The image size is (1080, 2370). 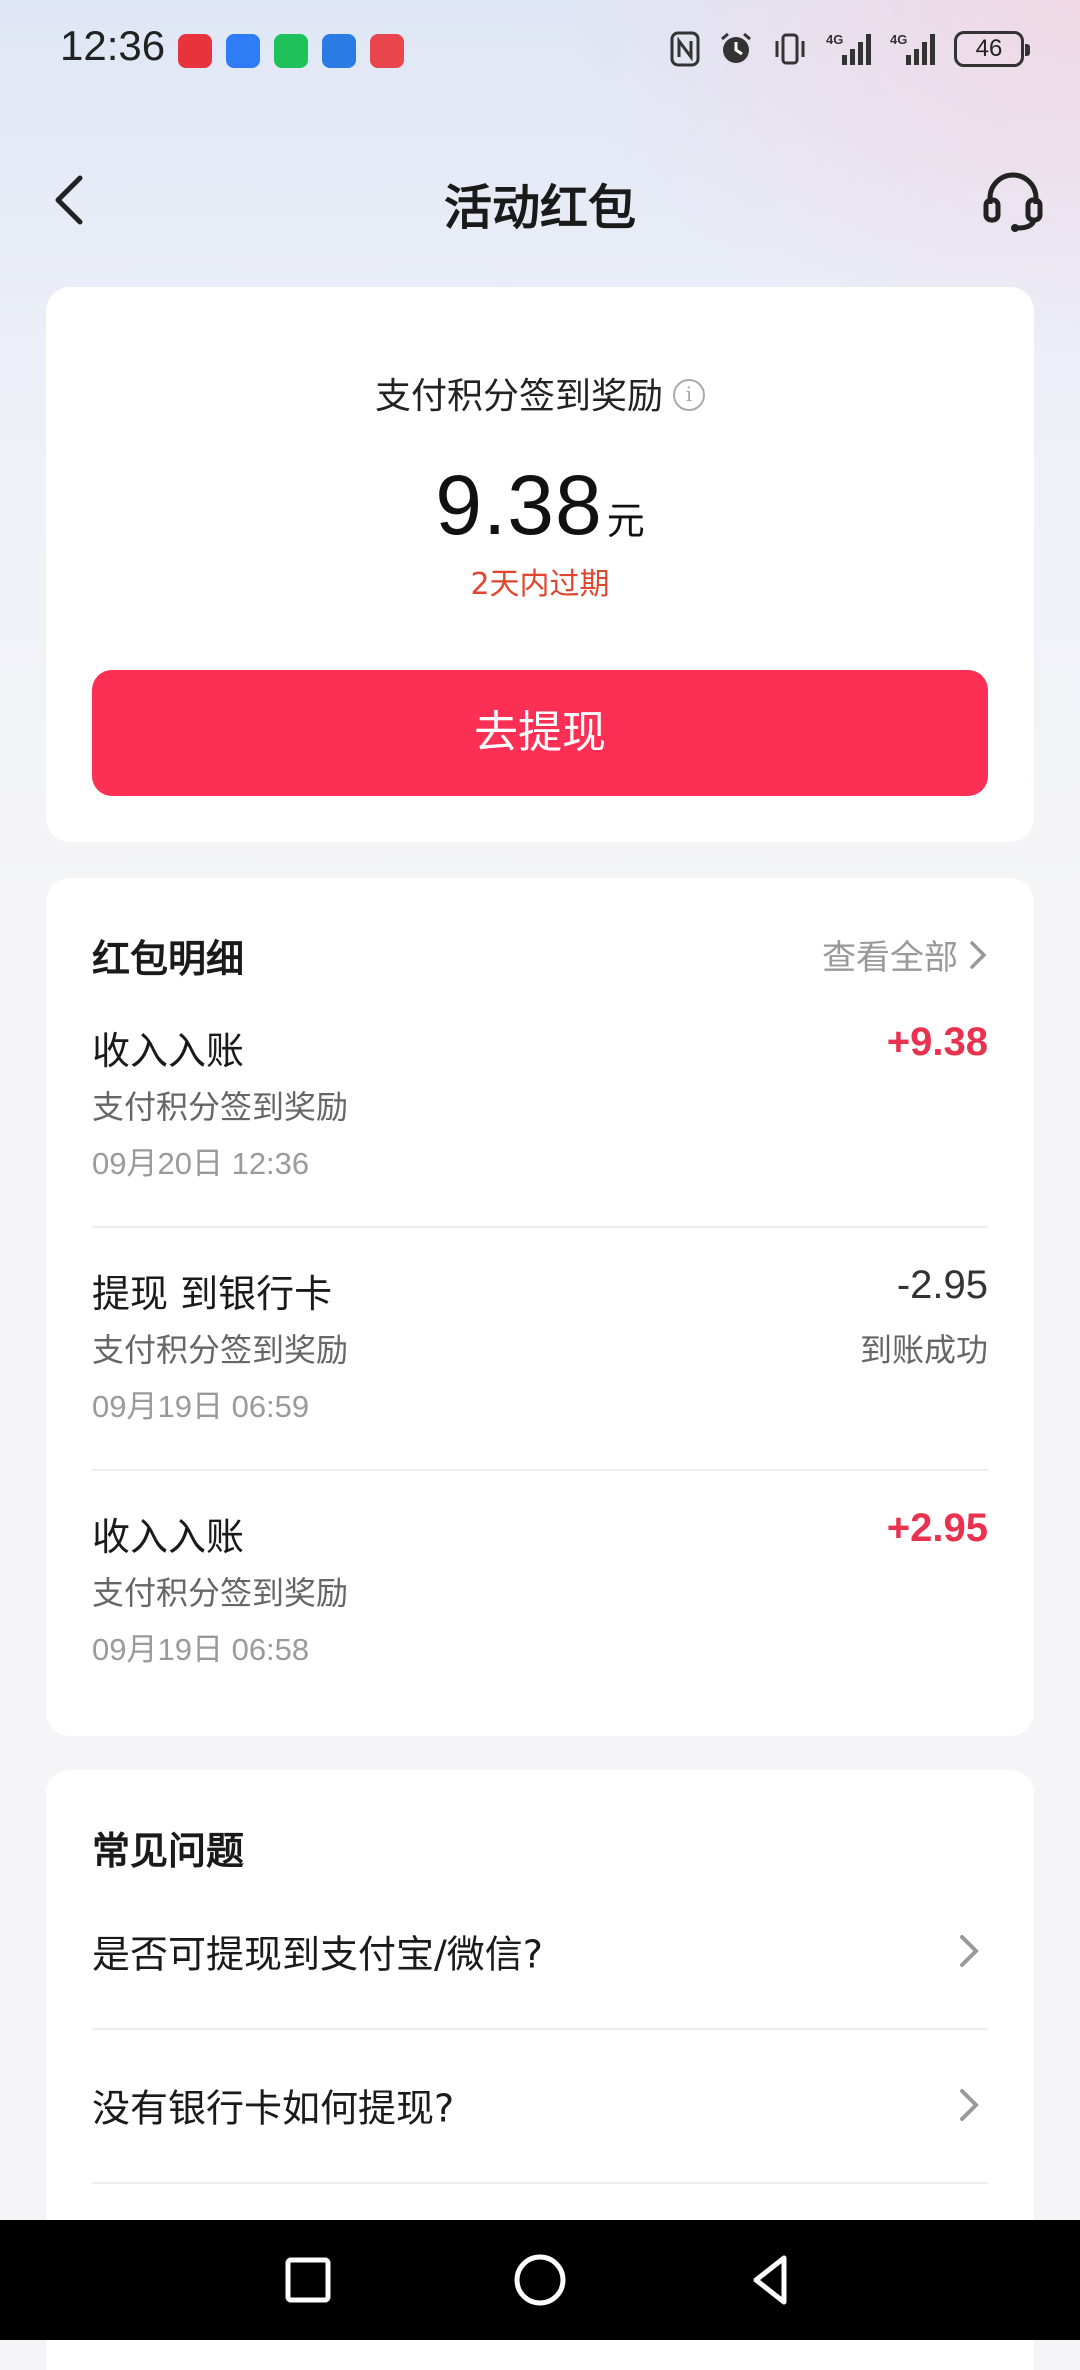 What do you see at coordinates (937, 1528) in the screenshot?
I see `record-amount: +2.95` at bounding box center [937, 1528].